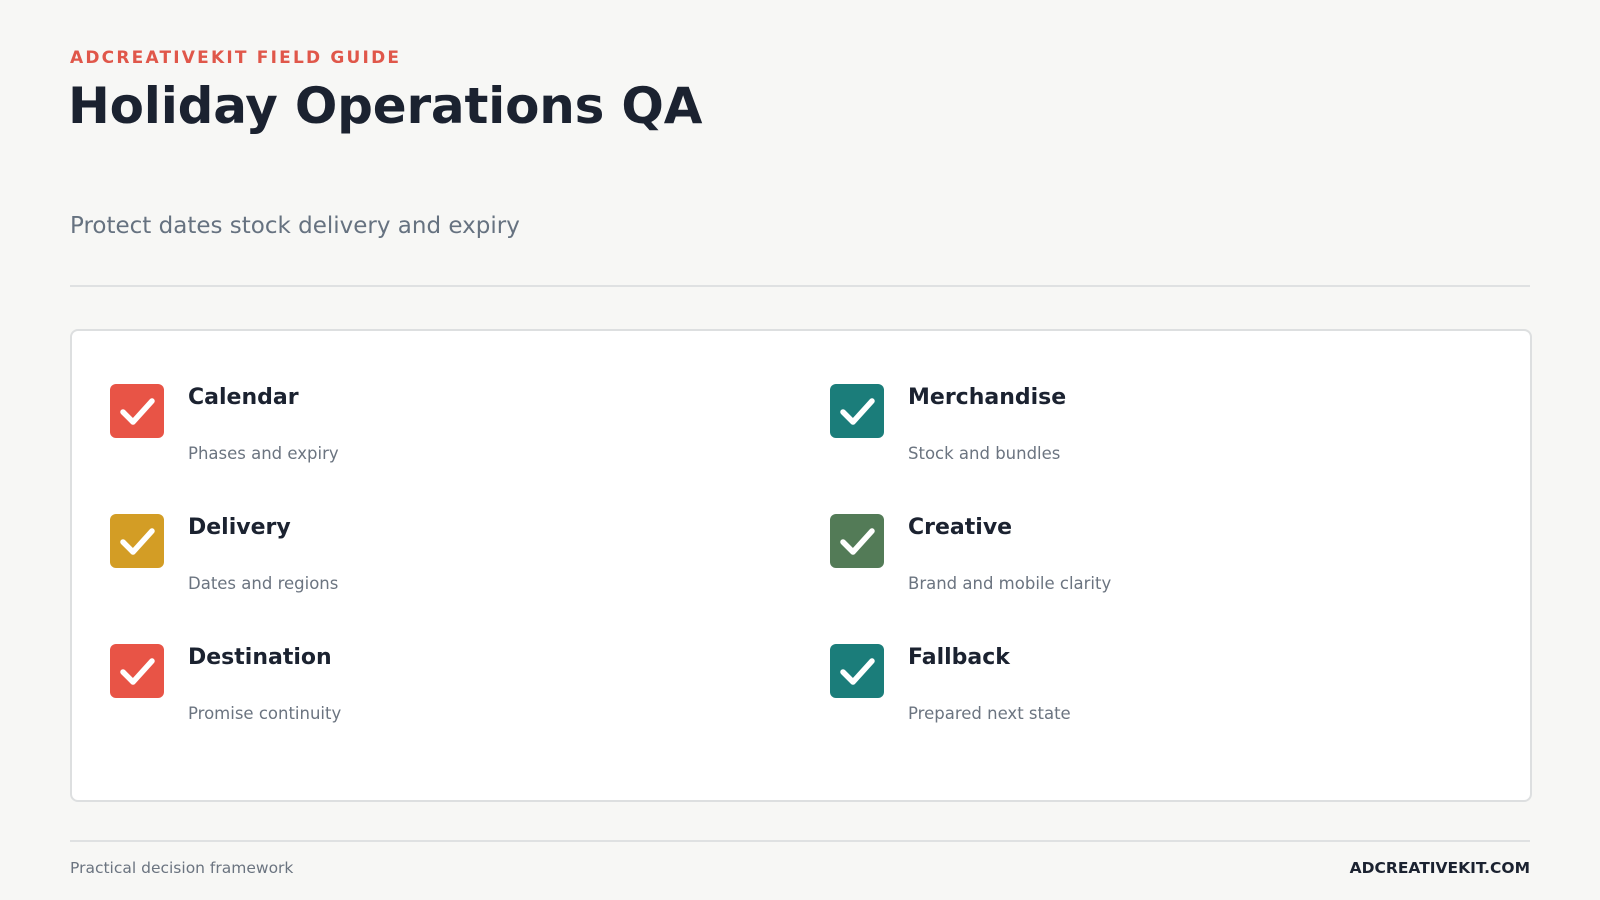 The height and width of the screenshot is (900, 1600). What do you see at coordinates (1010, 583) in the screenshot?
I see `checklist-item-description: Brand and mobile clarity` at bounding box center [1010, 583].